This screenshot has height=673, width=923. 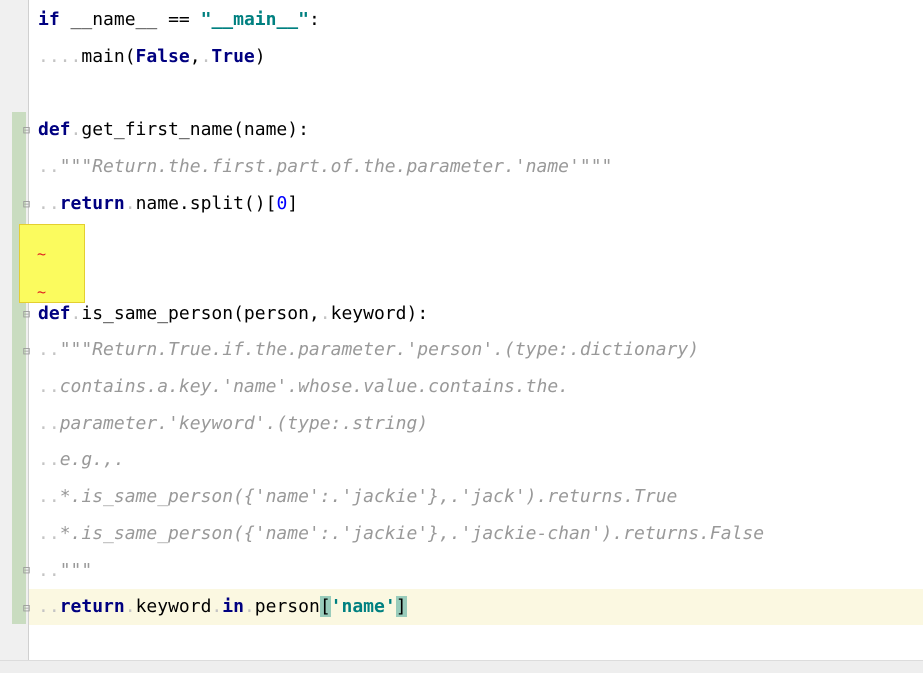 I want to click on code-token: e.g.,., so click(x=92, y=460).